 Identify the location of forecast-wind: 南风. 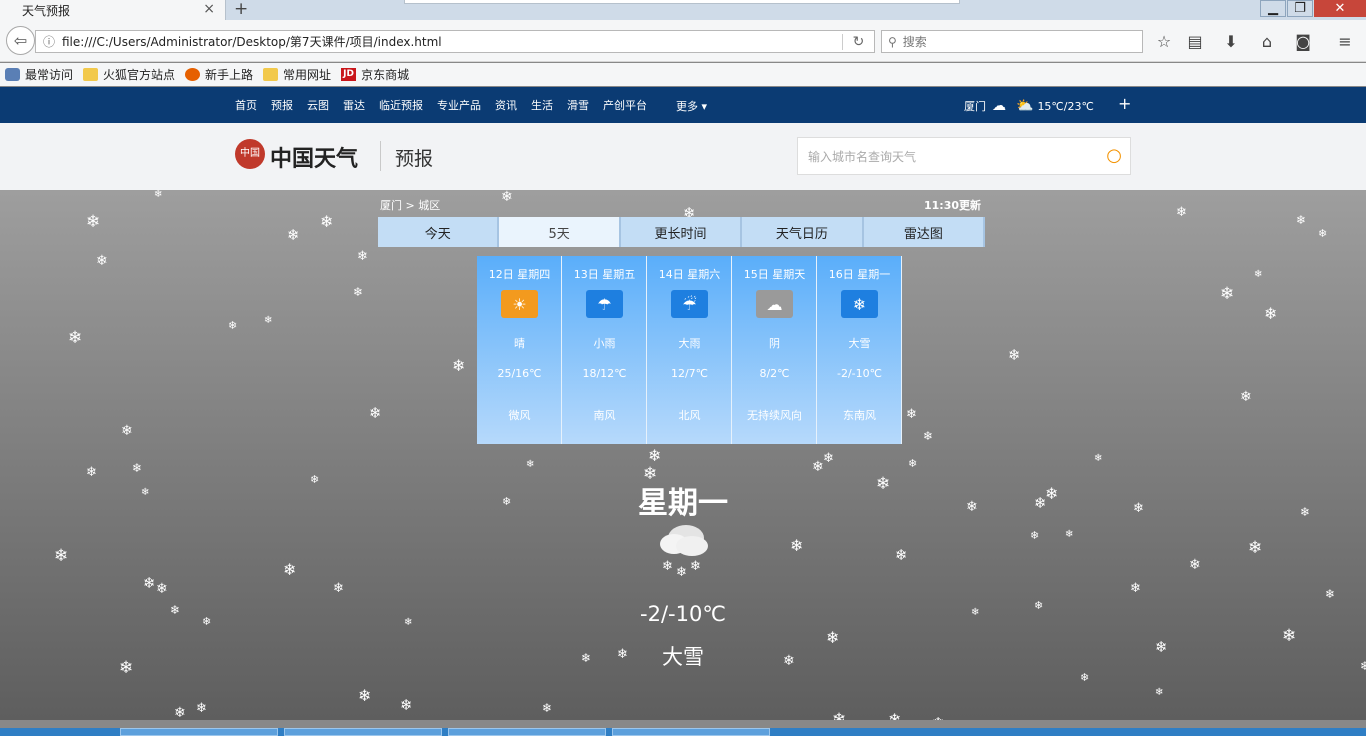
(604, 415).